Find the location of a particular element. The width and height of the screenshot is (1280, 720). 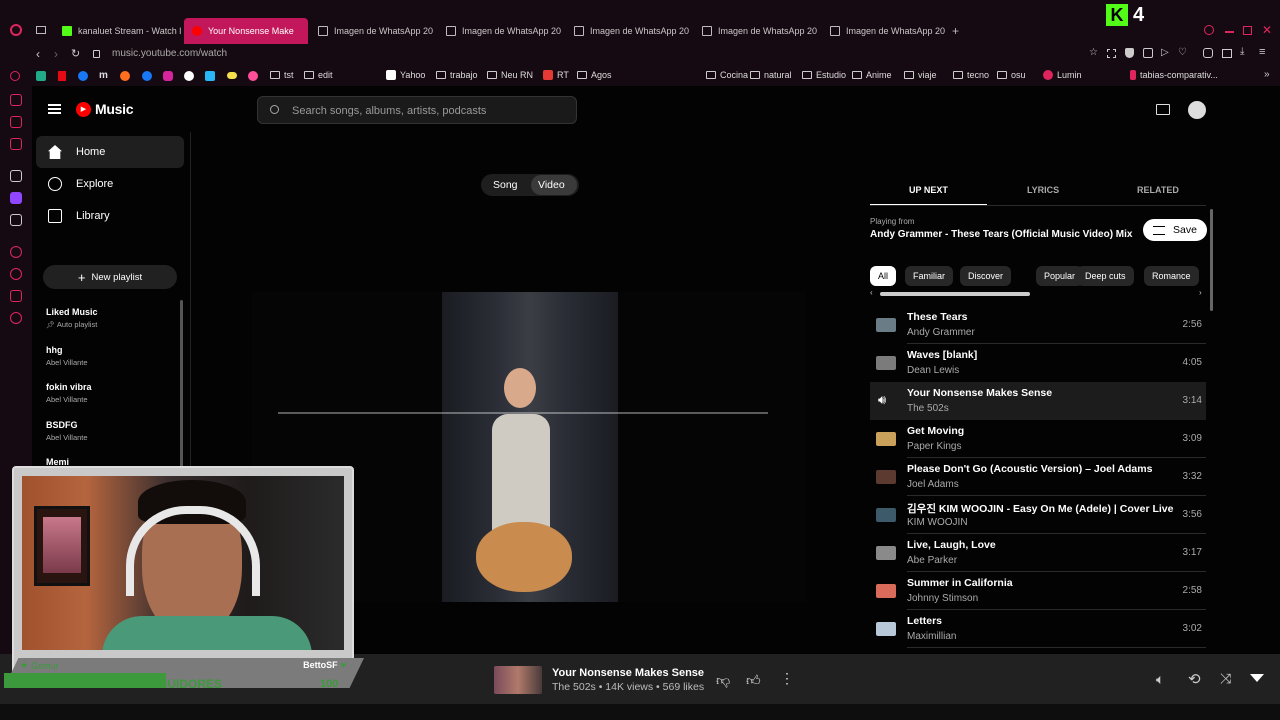

vpn-icon is located at coordinates (1148, 53).